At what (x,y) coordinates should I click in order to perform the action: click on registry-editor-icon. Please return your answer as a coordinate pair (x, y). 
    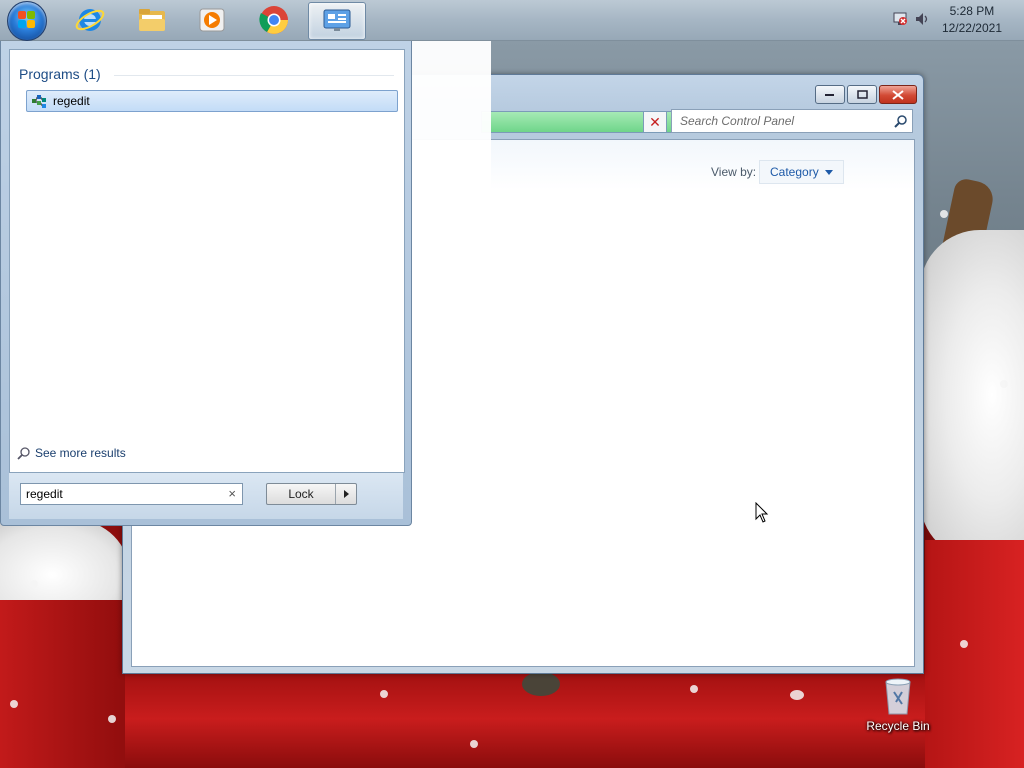
    Looking at the image, I should click on (39, 101).